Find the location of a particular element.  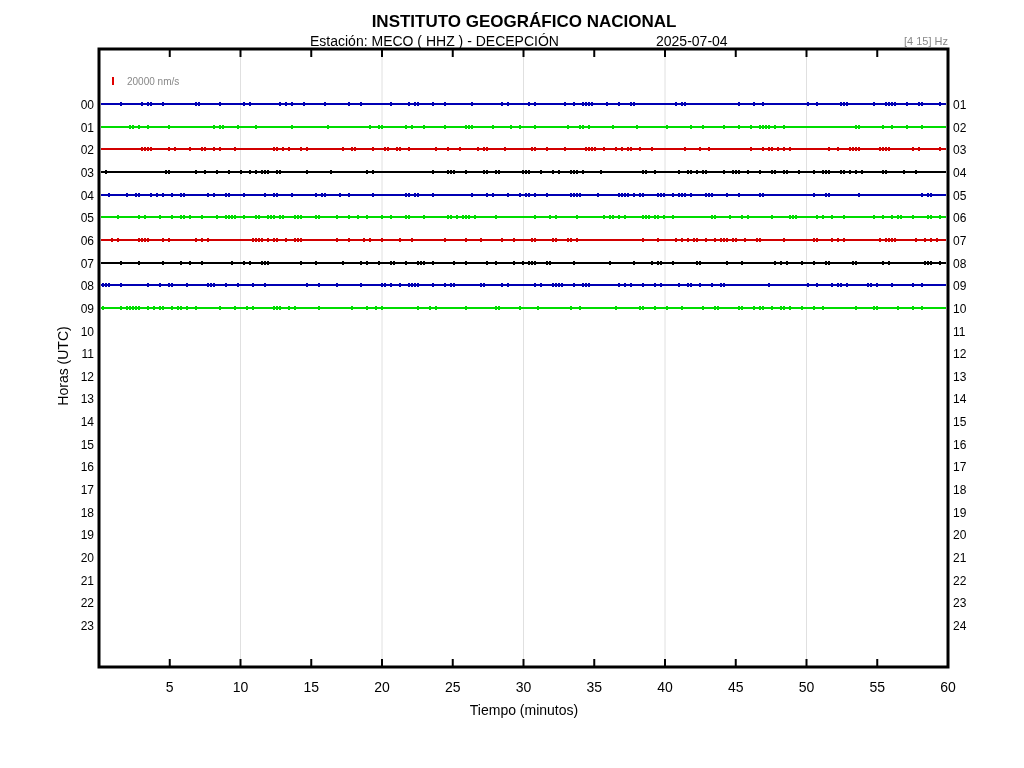

x-axis-label: Tiempo (minutos) is located at coordinates (524, 710).